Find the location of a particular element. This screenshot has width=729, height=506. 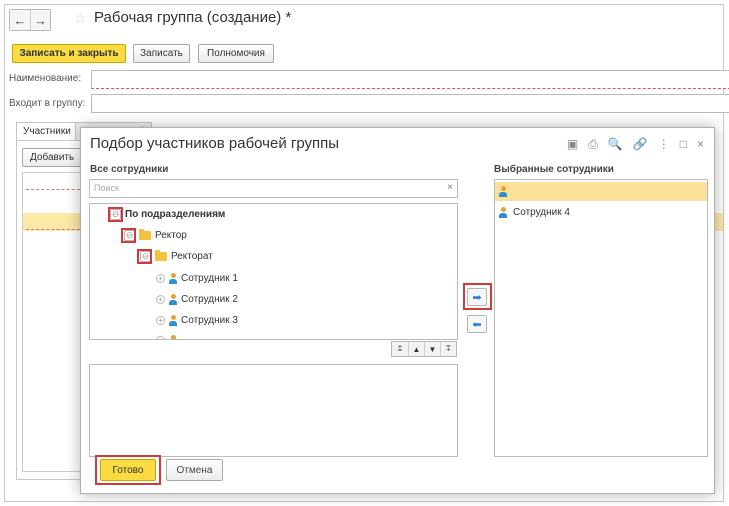

tree-node-employee: + Сотрудник 1 is located at coordinates (197, 278).